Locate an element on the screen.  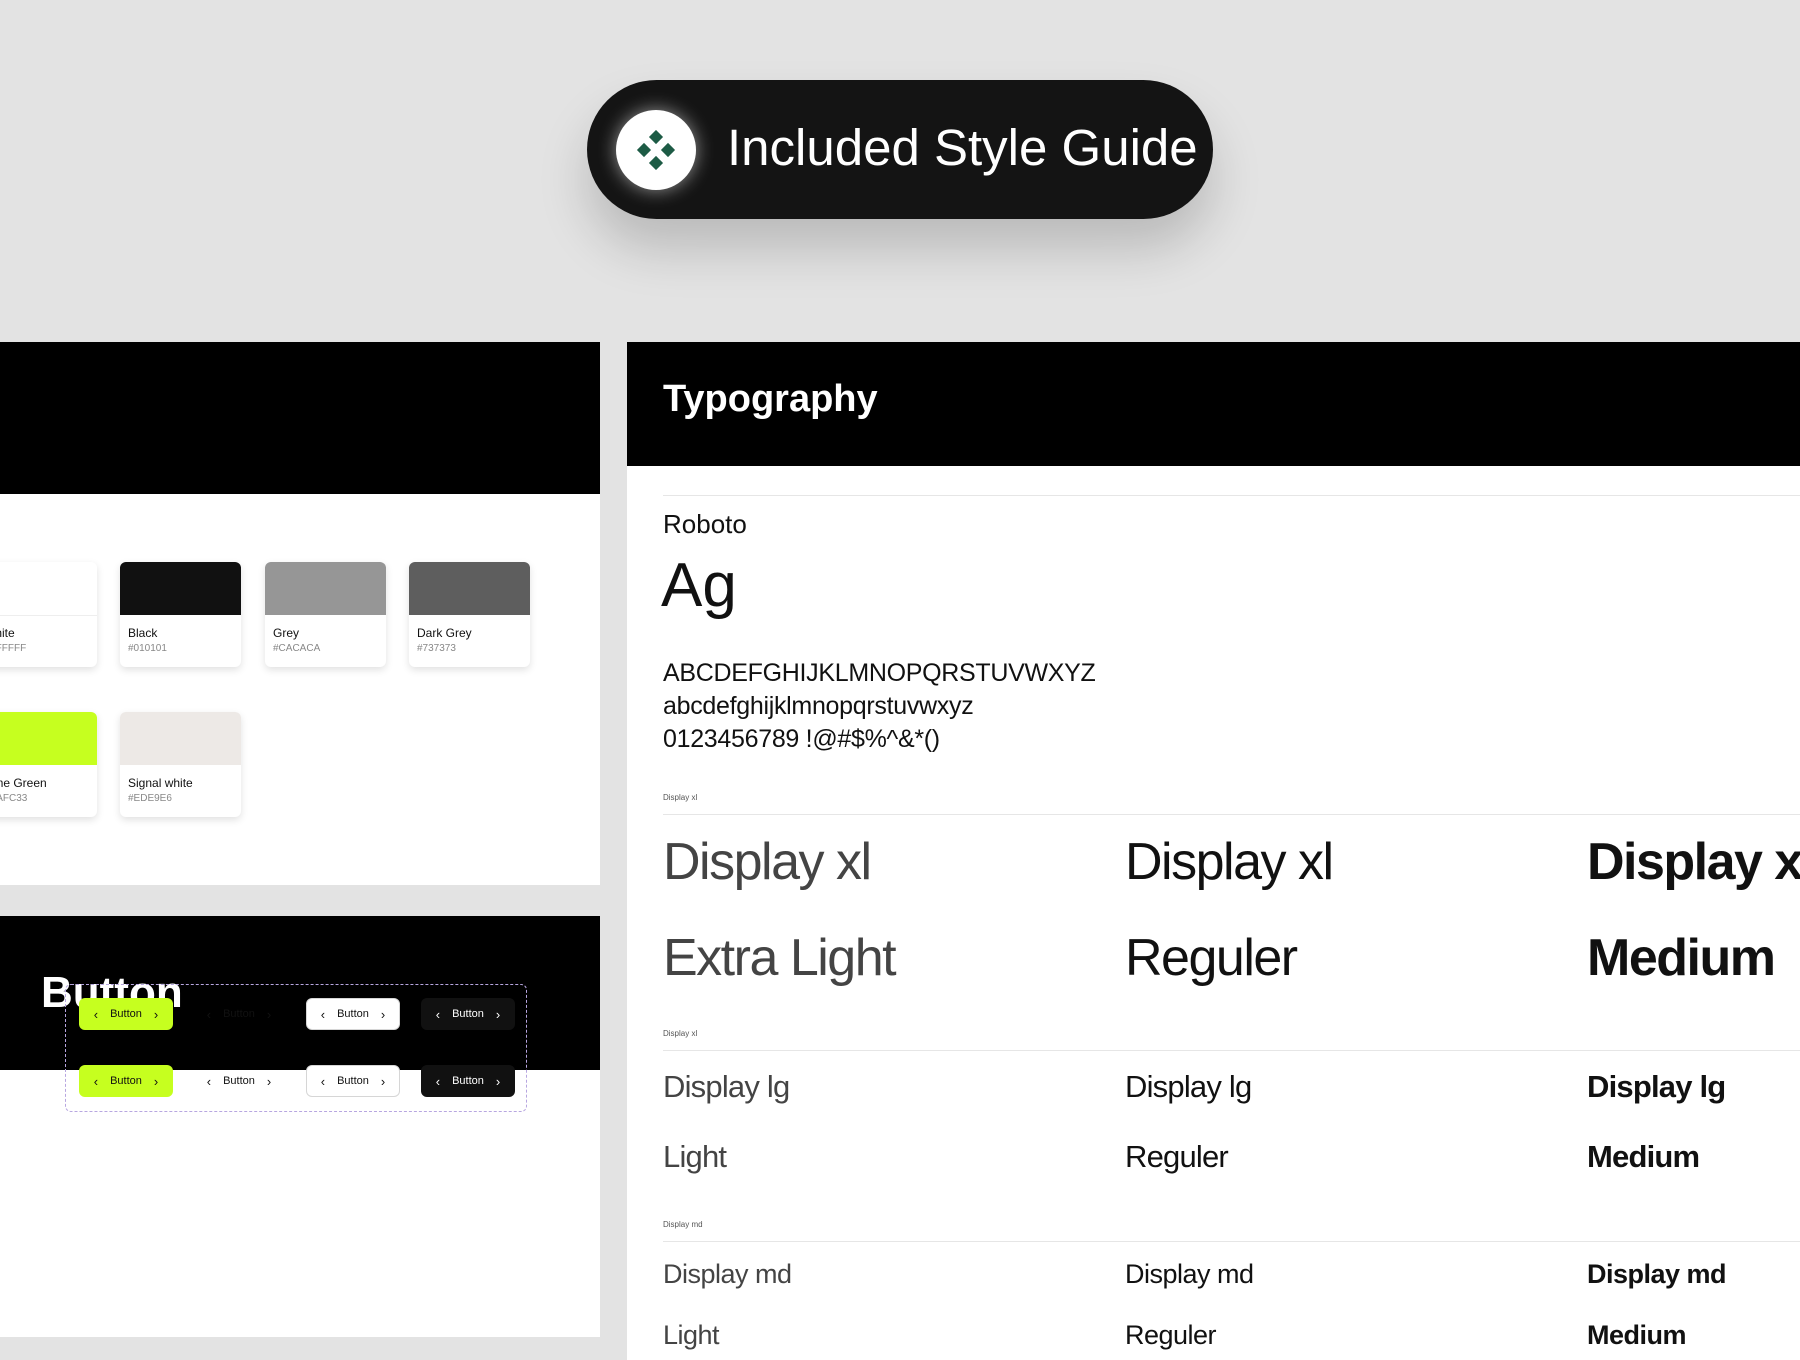
style-guide-badge: Included Style Guide is located at coordinates (900, 149).